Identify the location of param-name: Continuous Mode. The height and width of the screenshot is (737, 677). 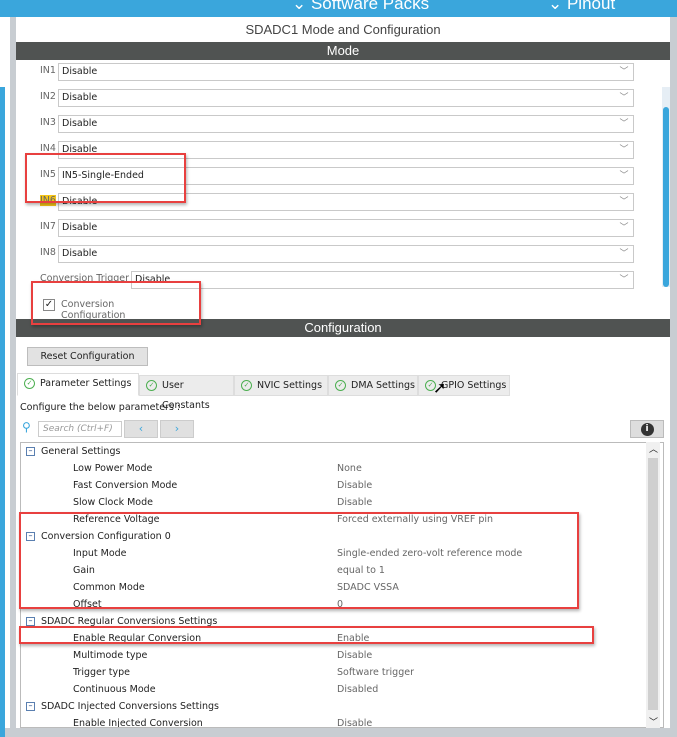
(114, 689).